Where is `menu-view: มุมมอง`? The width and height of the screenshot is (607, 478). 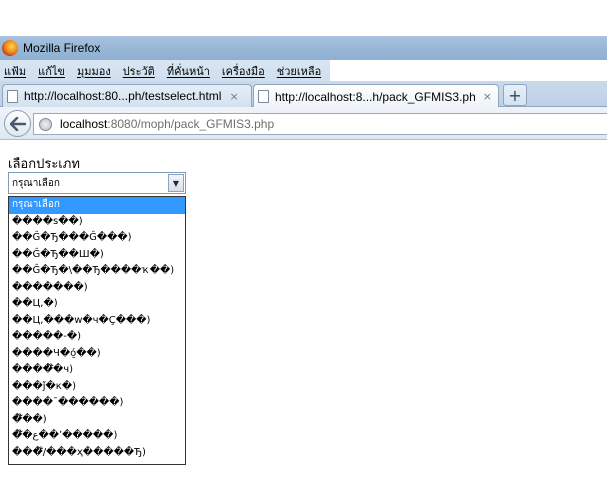
menu-view: มุมมอง is located at coordinates (94, 71).